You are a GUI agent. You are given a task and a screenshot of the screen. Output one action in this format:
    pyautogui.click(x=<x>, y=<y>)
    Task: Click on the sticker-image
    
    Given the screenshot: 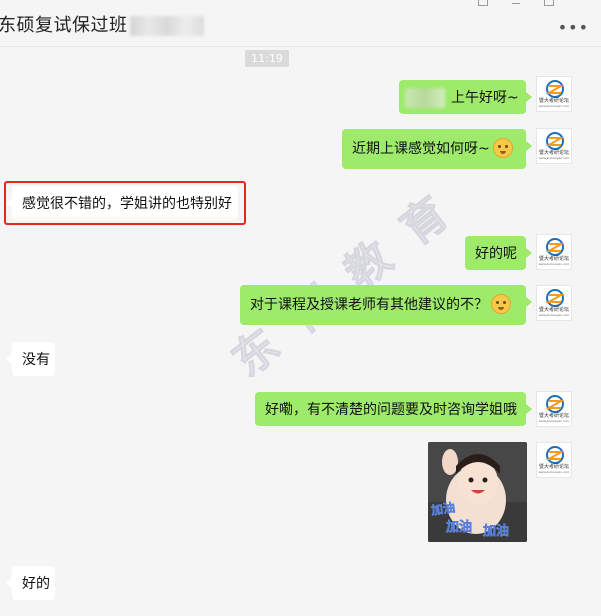 What is the action you would take?
    pyautogui.click(x=477, y=492)
    